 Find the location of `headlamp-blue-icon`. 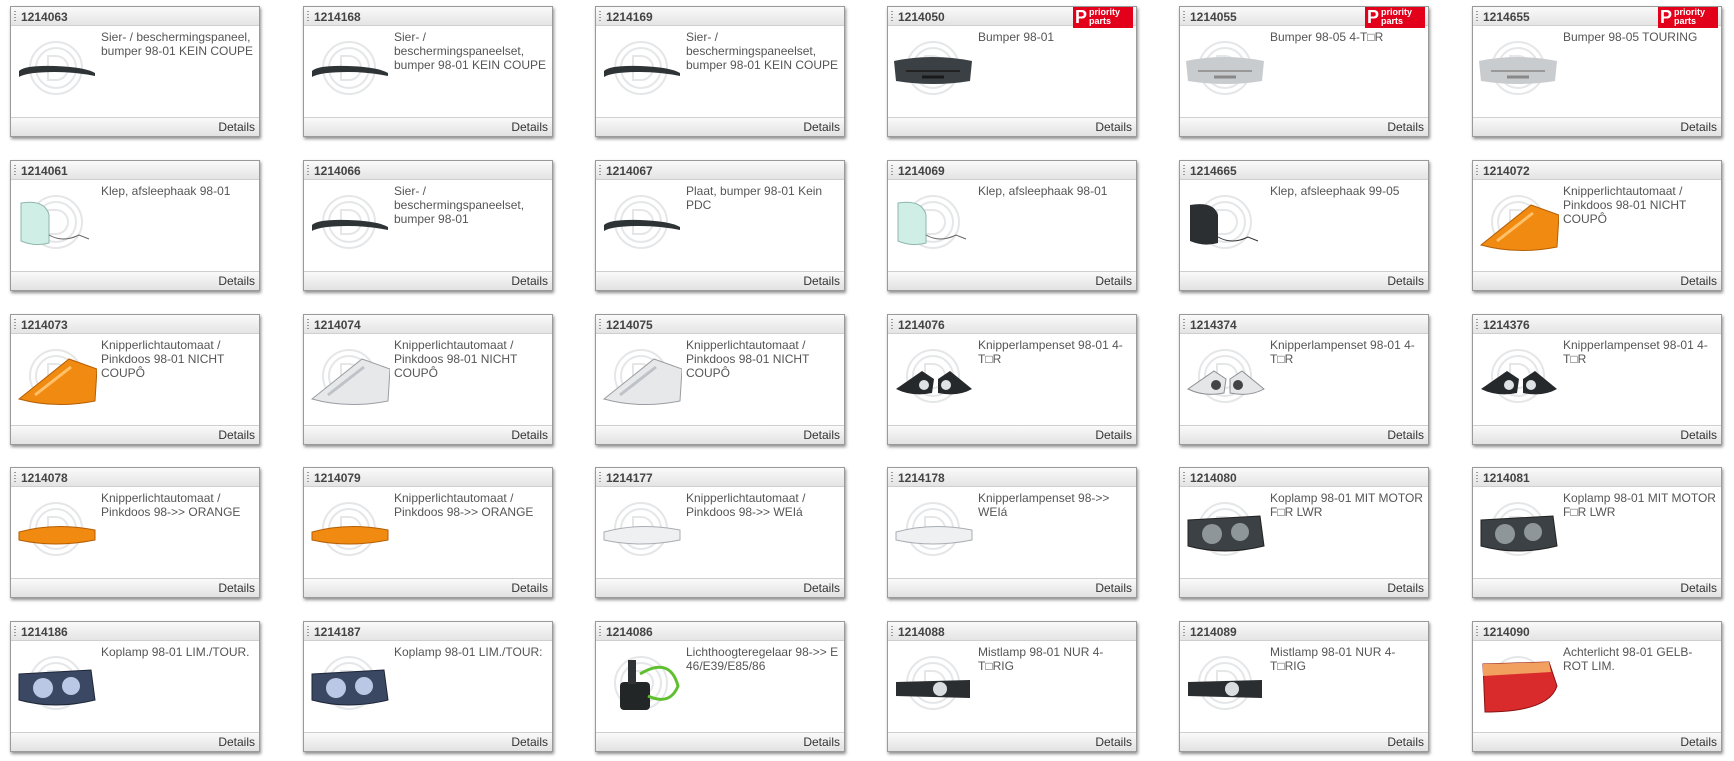

headlamp-blue-icon is located at coordinates (56, 683).